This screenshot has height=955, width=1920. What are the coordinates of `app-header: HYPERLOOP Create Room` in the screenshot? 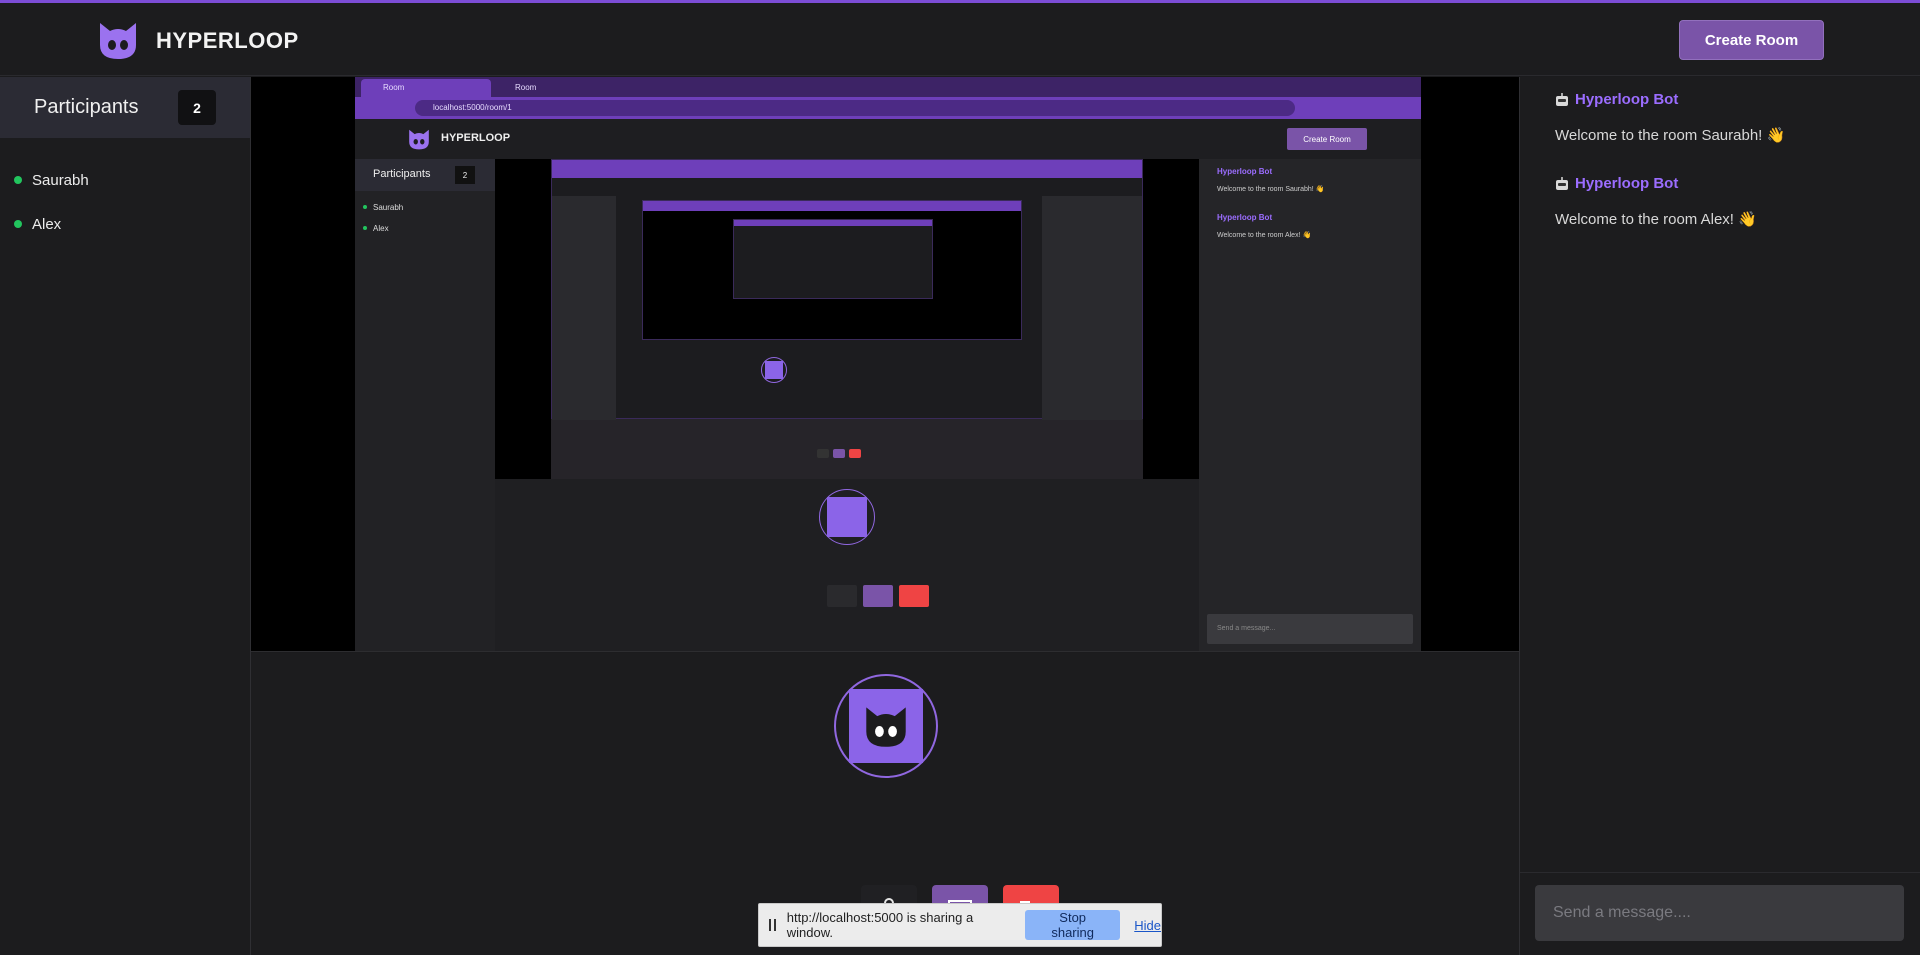 It's located at (960, 39).